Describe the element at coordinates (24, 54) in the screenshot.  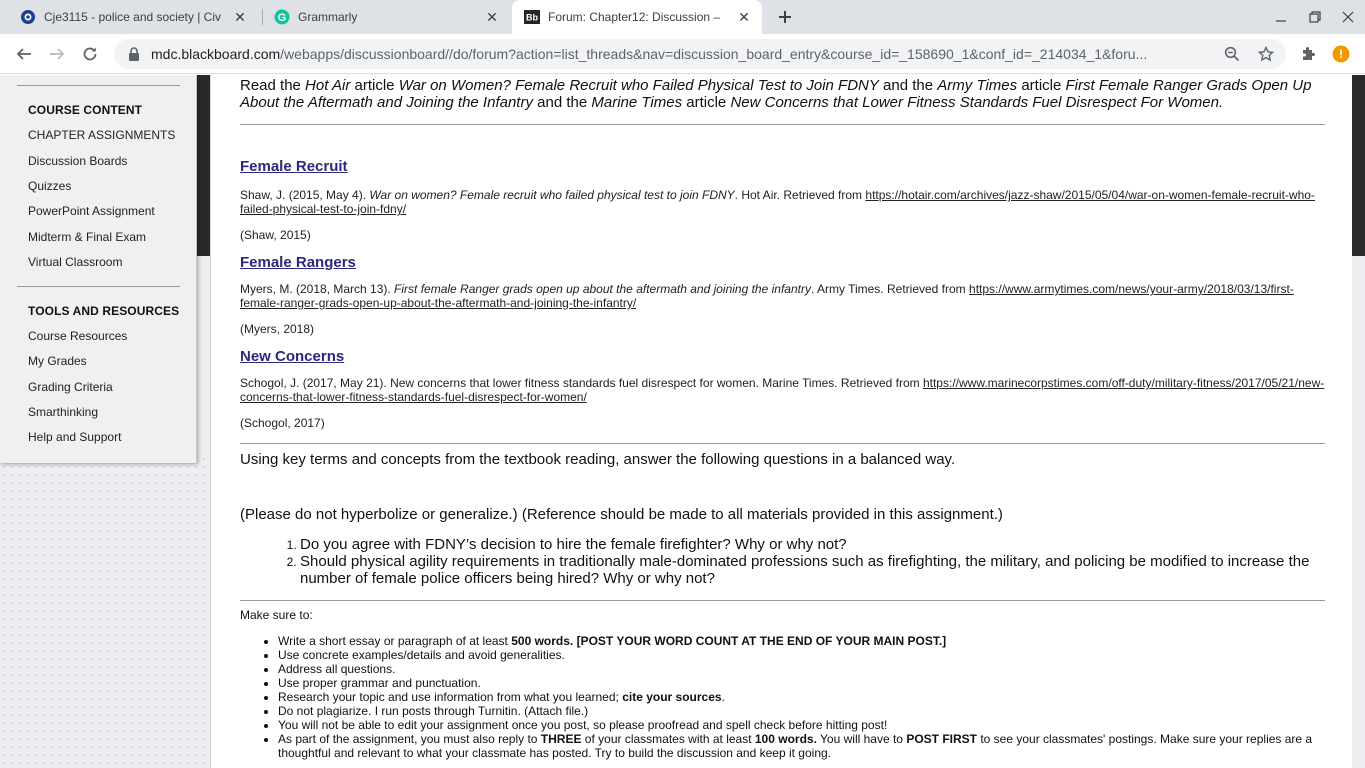
I see `back-icon` at that location.